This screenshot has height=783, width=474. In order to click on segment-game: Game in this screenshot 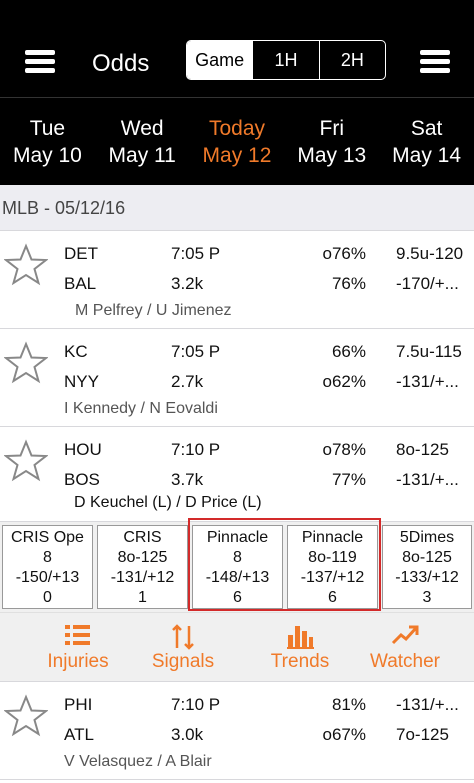, I will do `click(220, 60)`.